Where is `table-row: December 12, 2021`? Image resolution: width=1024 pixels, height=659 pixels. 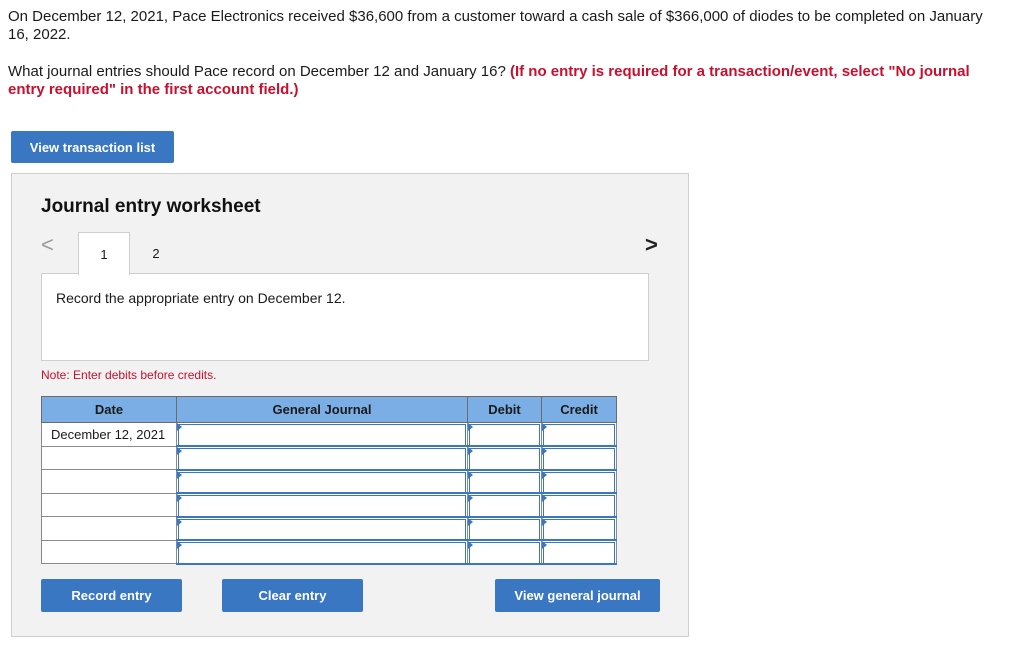
table-row: December 12, 2021 is located at coordinates (329, 434).